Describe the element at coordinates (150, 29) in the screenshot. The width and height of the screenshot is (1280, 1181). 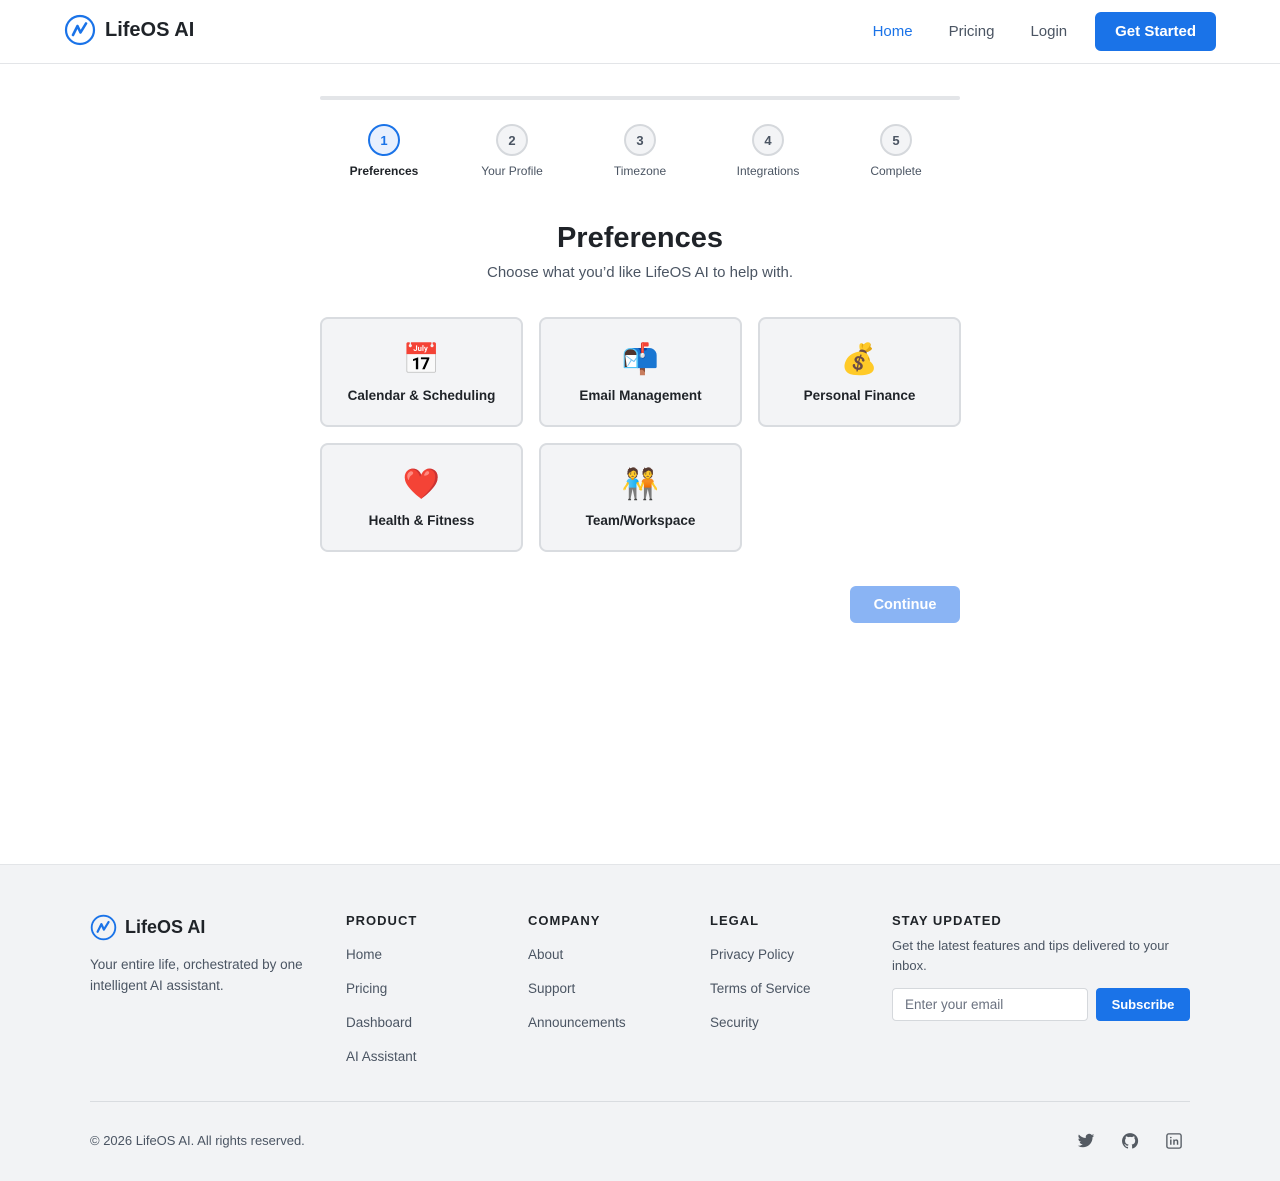
I see `brand-name: LifeOS AI` at that location.